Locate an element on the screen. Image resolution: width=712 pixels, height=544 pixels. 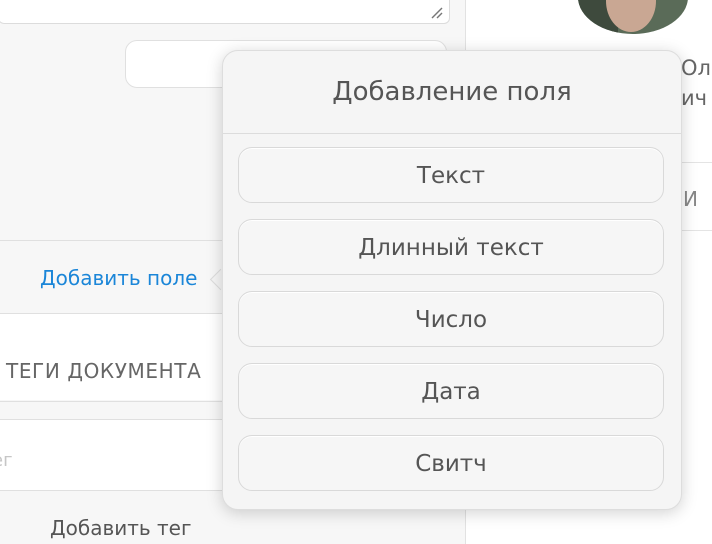
field-type-switch-button: Свитч is located at coordinates (451, 463).